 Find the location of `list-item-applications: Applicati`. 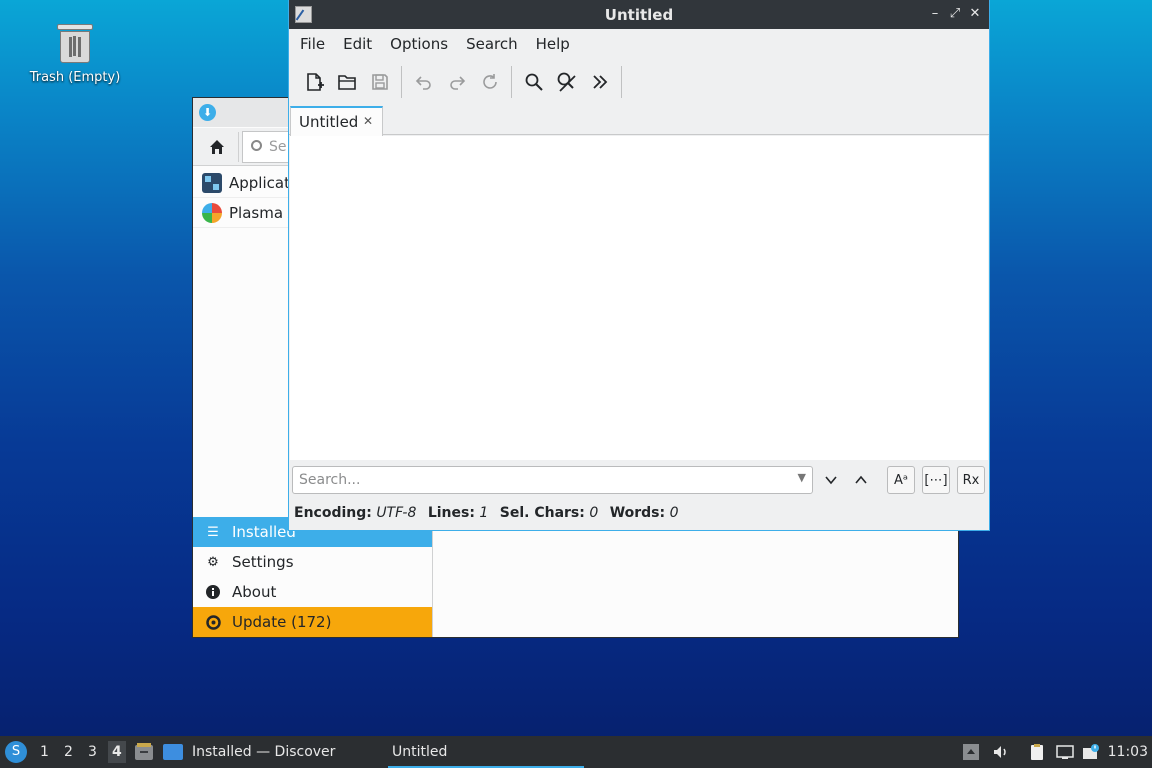

list-item-applications: Applicati is located at coordinates (241, 183).